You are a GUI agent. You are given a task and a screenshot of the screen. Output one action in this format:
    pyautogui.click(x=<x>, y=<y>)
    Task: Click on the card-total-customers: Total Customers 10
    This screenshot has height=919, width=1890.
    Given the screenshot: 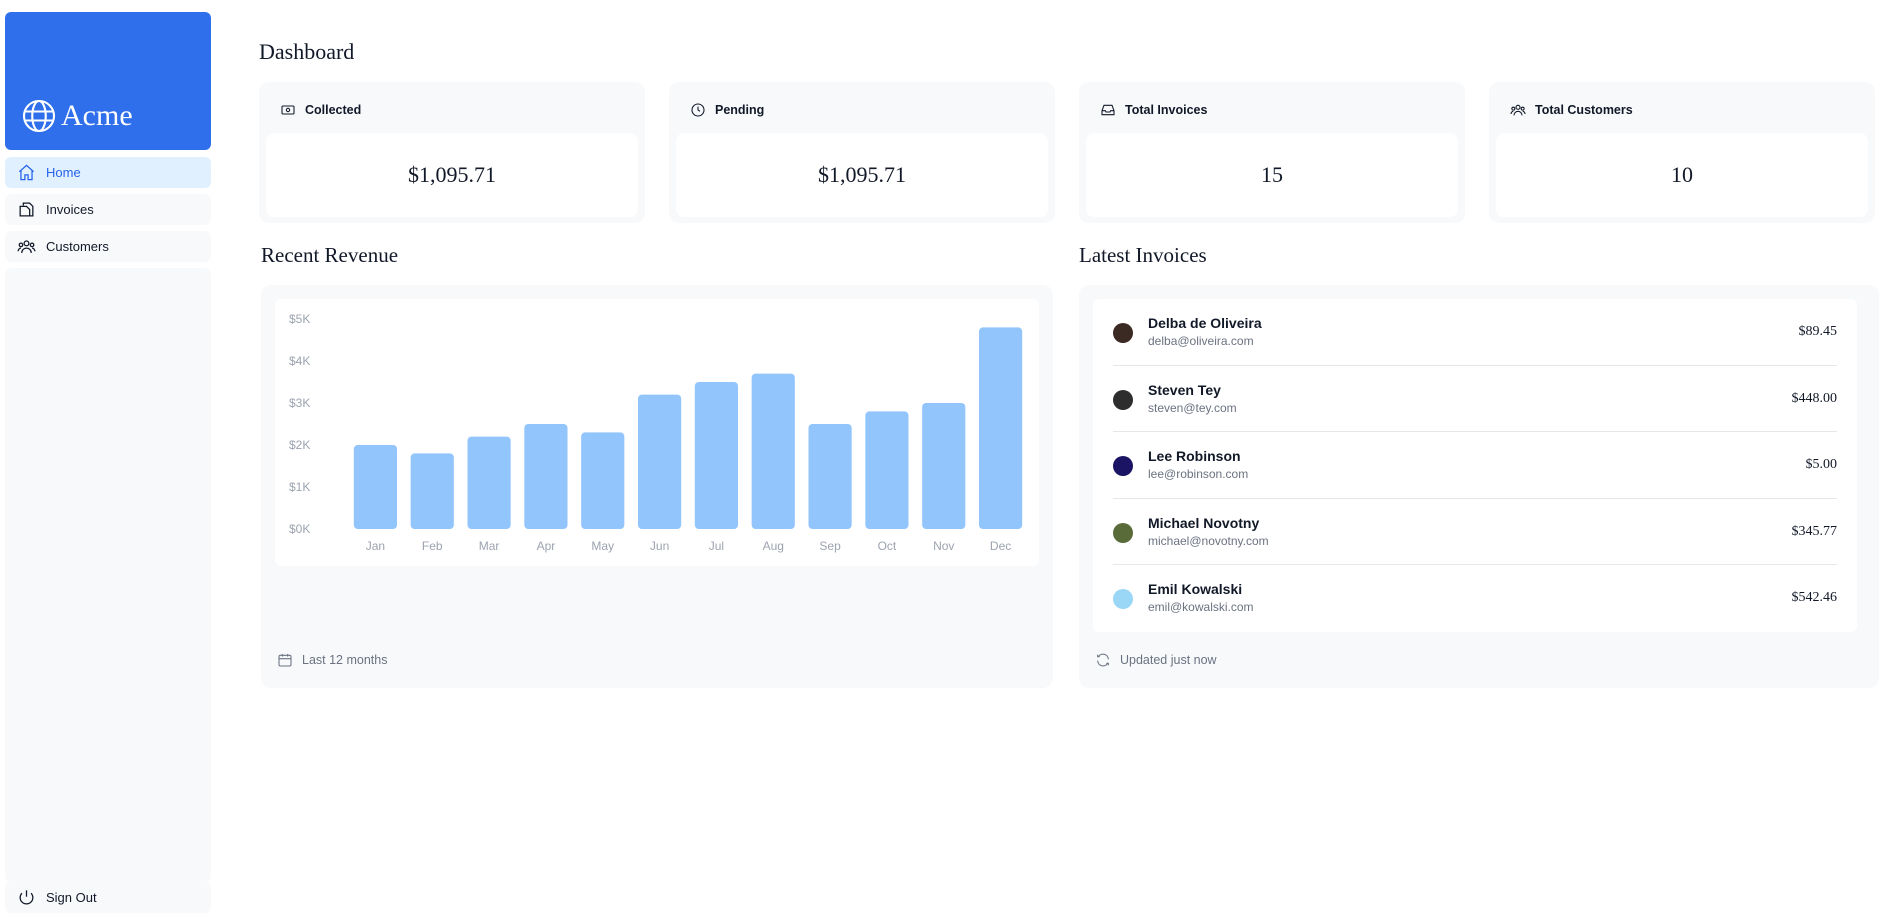 What is the action you would take?
    pyautogui.click(x=1682, y=152)
    